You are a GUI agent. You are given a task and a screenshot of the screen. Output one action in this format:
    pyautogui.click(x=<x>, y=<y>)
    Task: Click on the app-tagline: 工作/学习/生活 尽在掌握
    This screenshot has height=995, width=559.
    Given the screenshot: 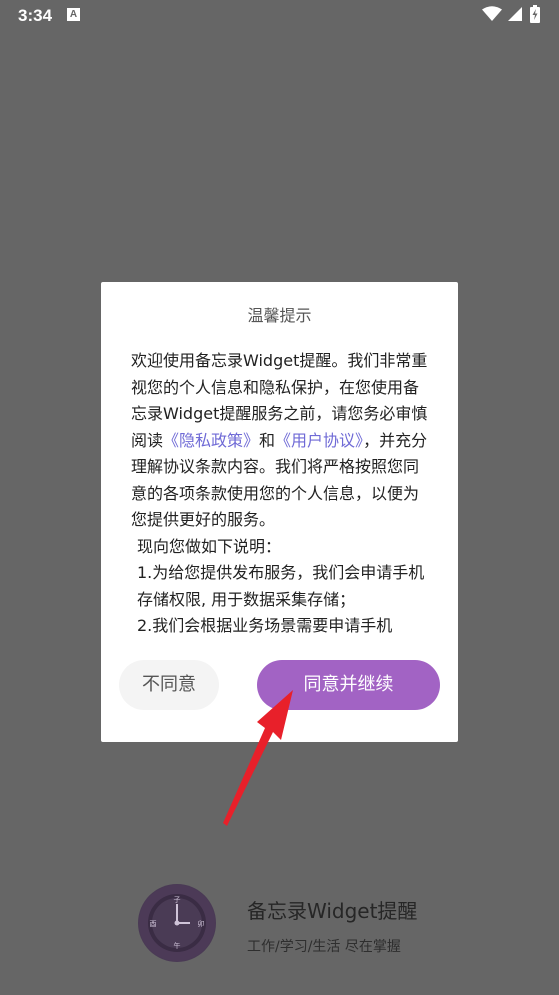 What is the action you would take?
    pyautogui.click(x=324, y=947)
    